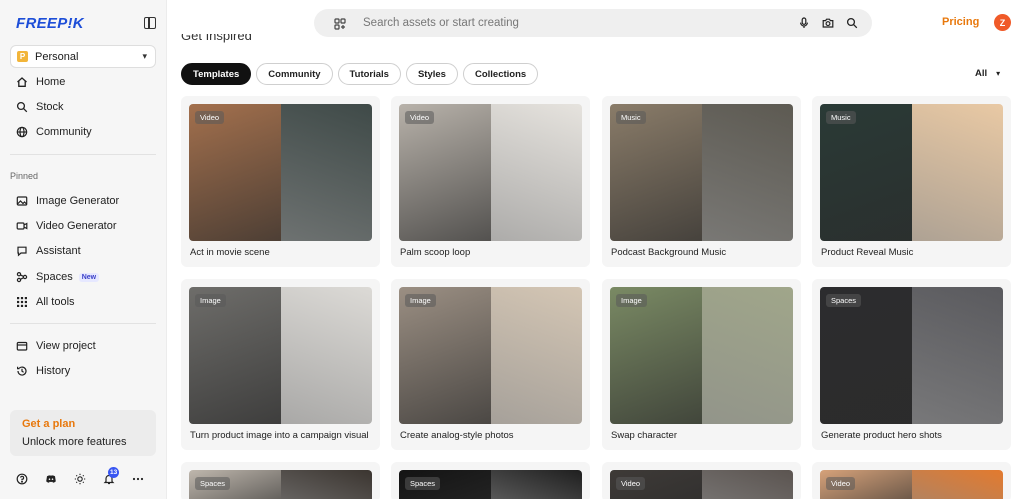 This screenshot has width=1024, height=499. What do you see at coordinates (1002, 22) in the screenshot?
I see `user-avatar: Z` at bounding box center [1002, 22].